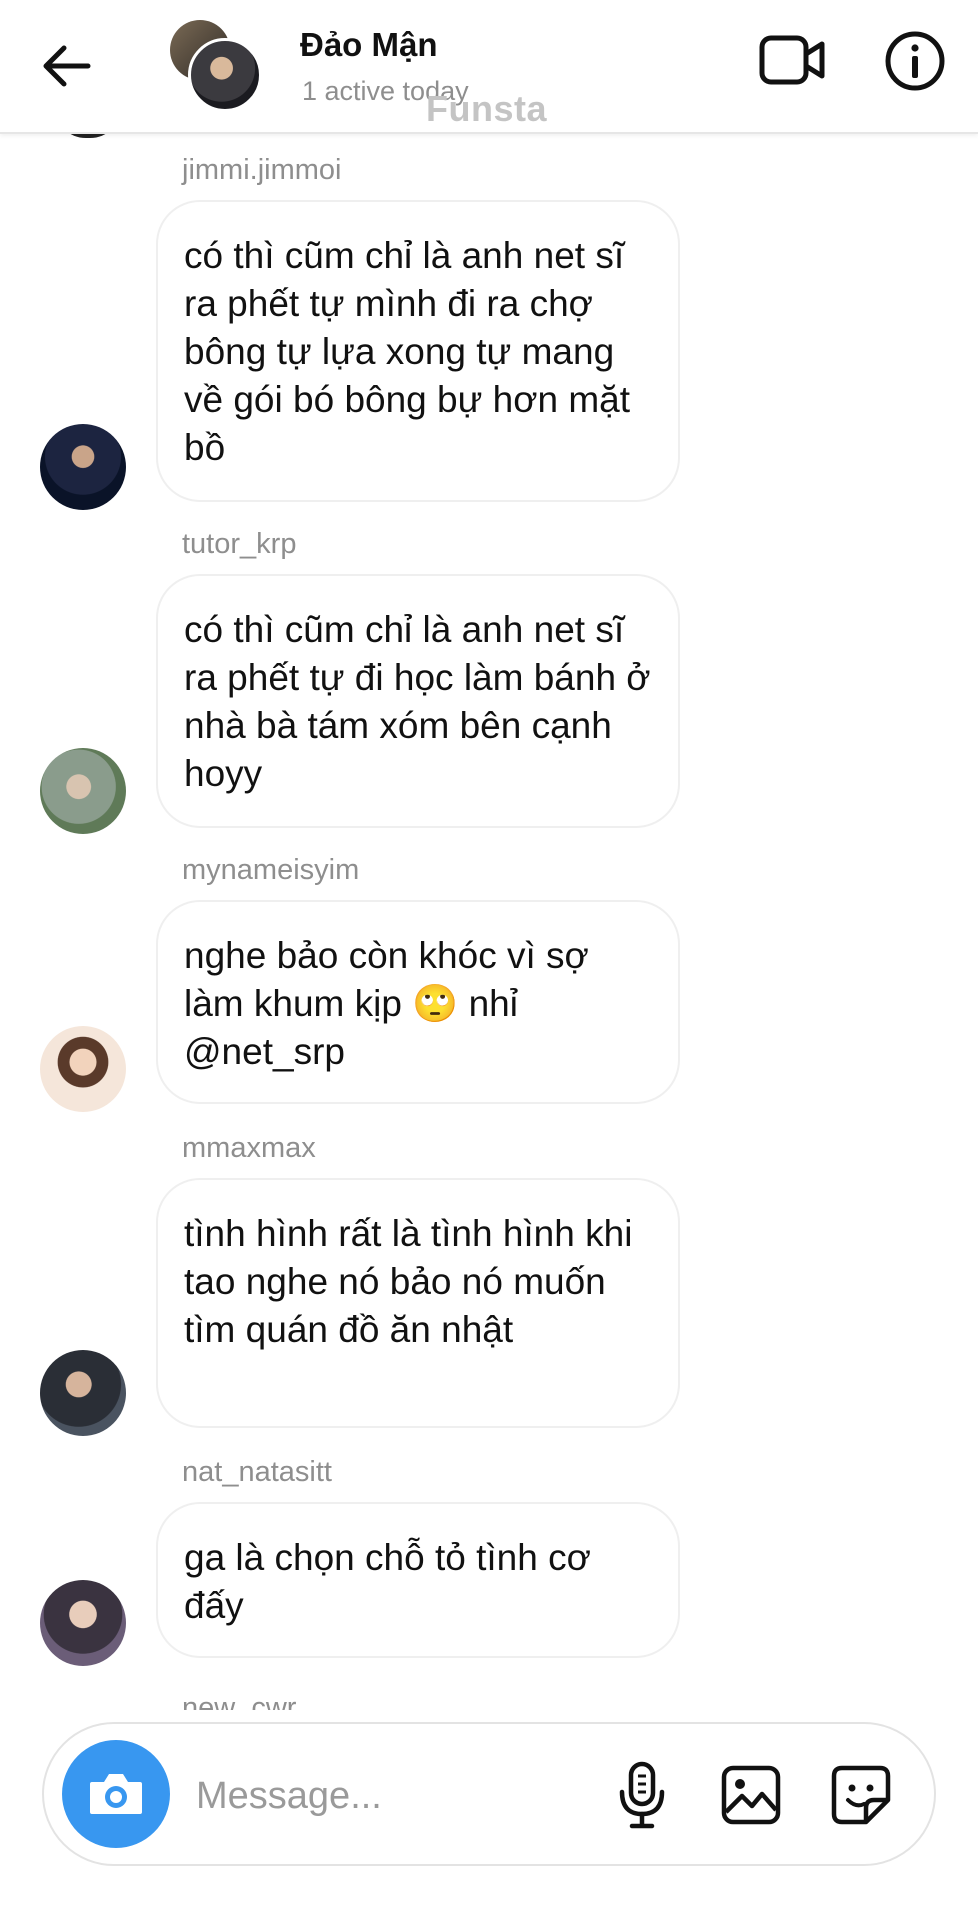 This screenshot has width=978, height=1920. Describe the element at coordinates (249, 1148) in the screenshot. I see `message-username: mmaxmax` at that location.